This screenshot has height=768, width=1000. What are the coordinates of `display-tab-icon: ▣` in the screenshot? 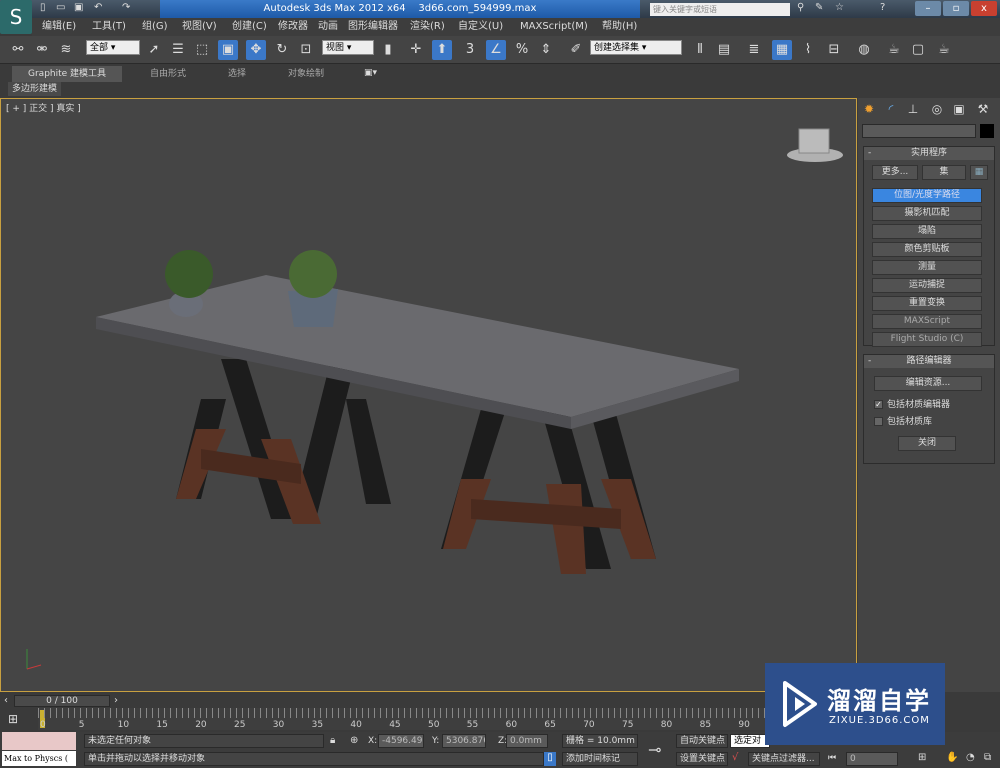 It's located at (959, 109).